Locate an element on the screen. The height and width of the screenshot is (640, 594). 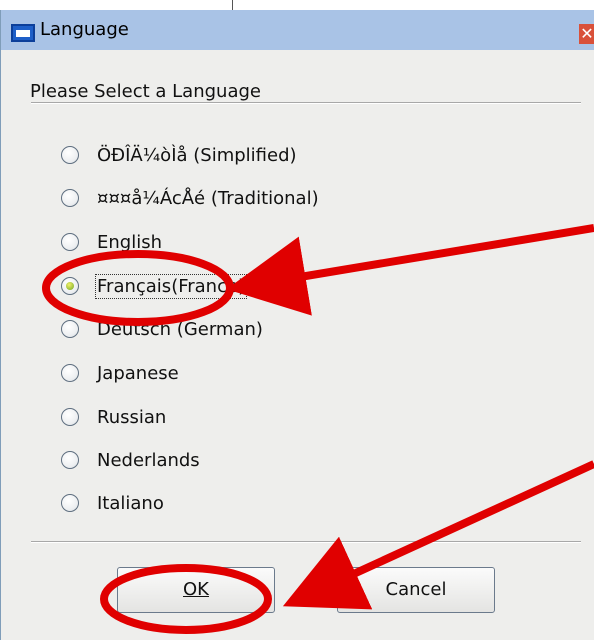
cancel-button: Cancel is located at coordinates (416, 590).